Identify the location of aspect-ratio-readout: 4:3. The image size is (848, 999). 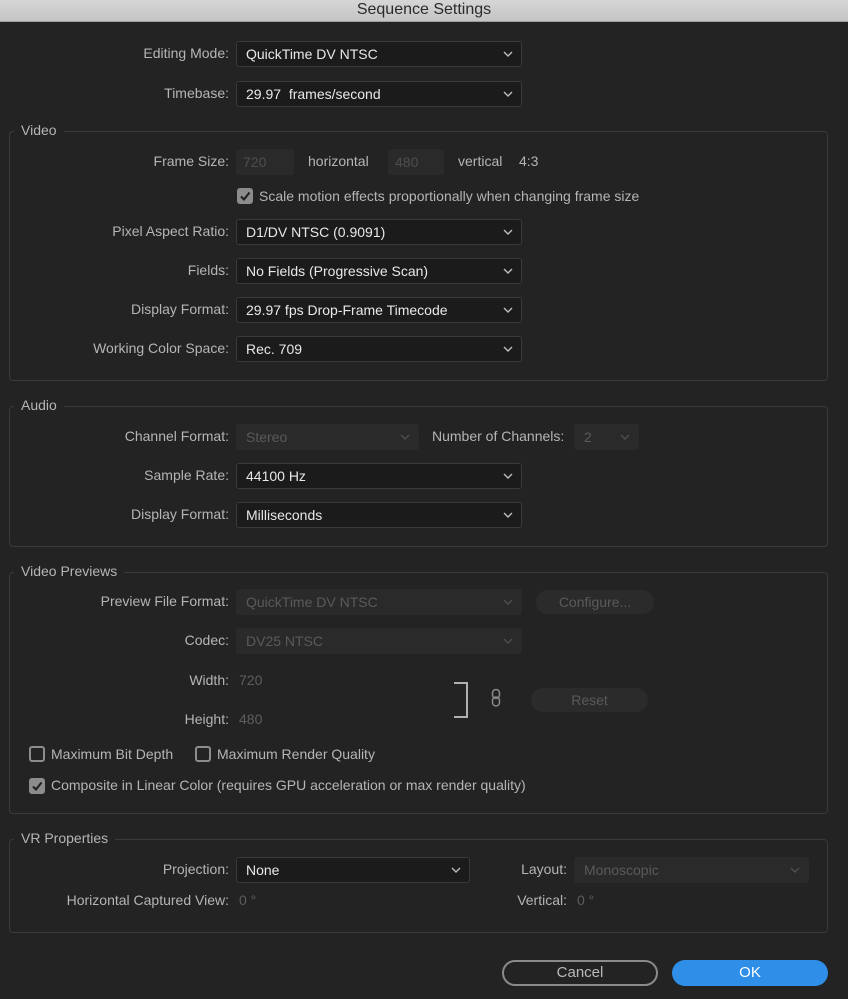
(529, 161).